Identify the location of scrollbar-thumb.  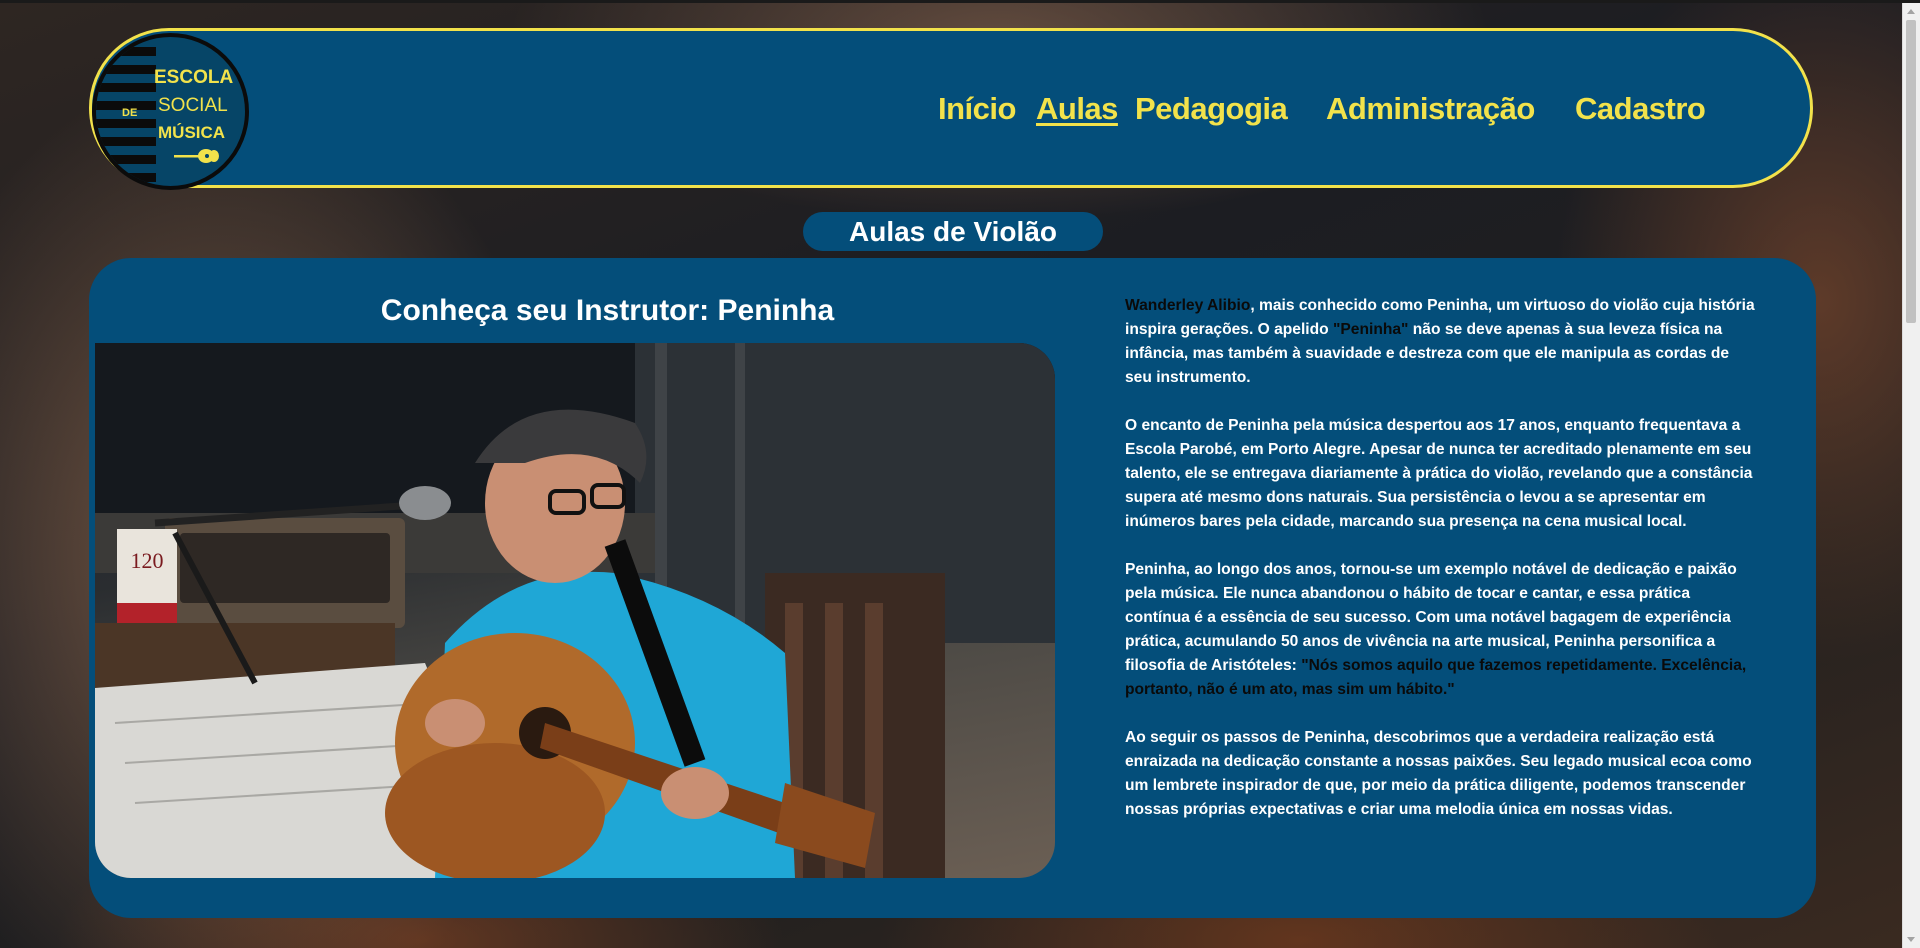
(1911, 171).